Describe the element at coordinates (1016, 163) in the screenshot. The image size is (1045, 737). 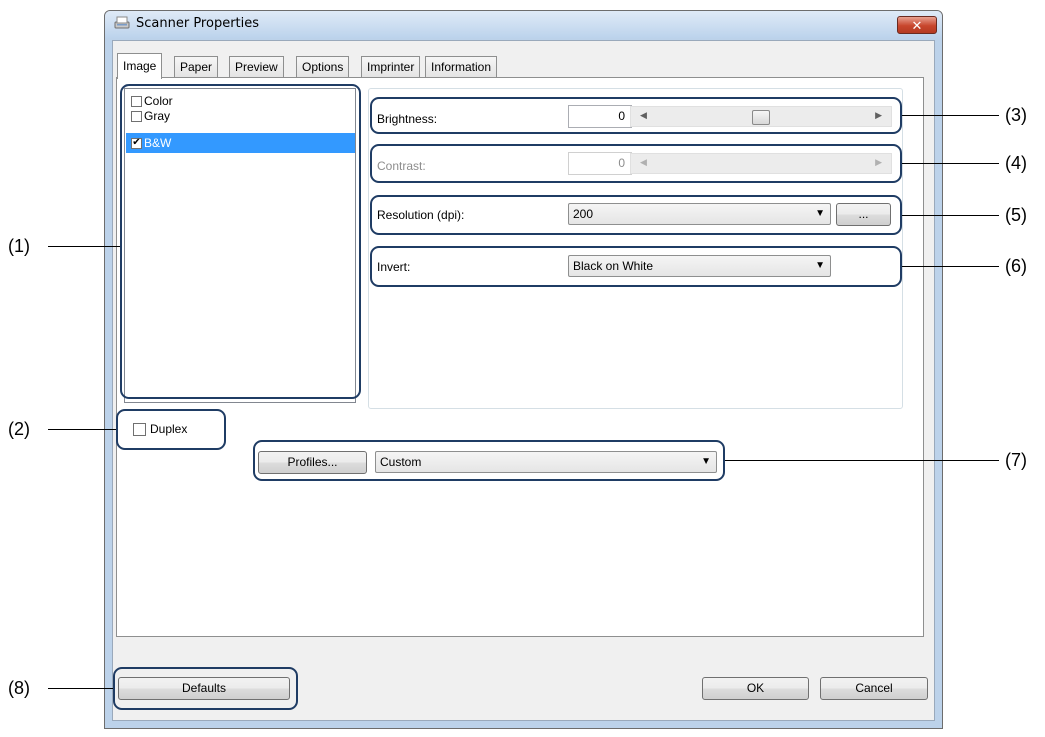
I see `callout-number-4: (4)` at that location.